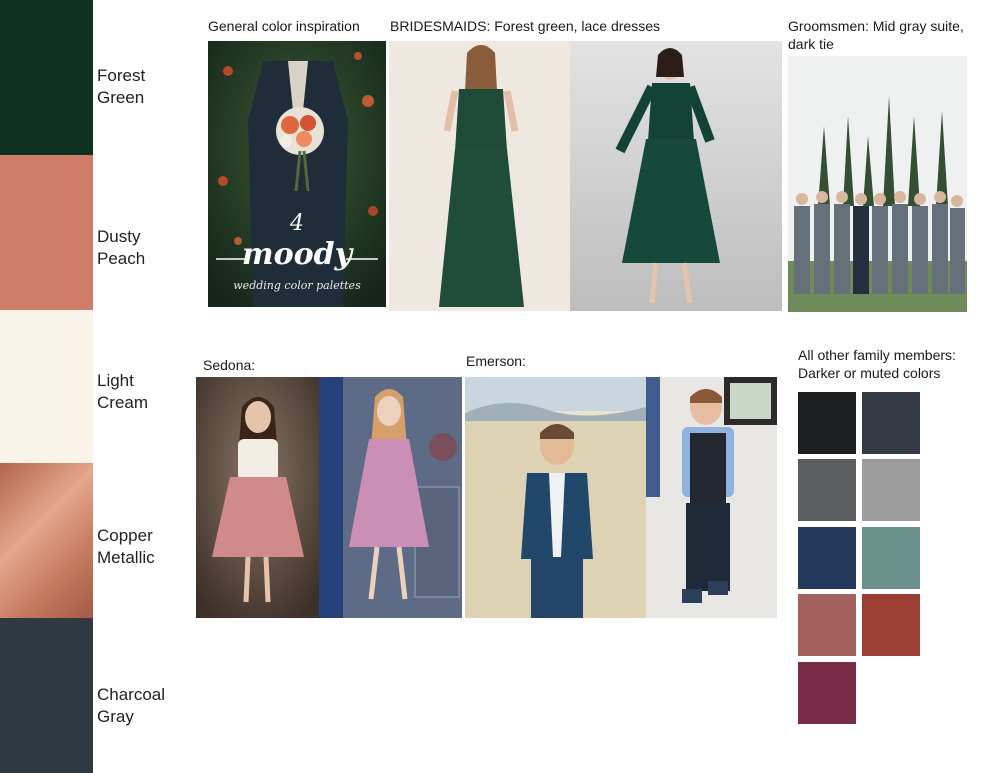  What do you see at coordinates (525, 26) in the screenshot?
I see `caption-bridesmaids: BRIDESMAIDS: Forest green, lace dresses` at bounding box center [525, 26].